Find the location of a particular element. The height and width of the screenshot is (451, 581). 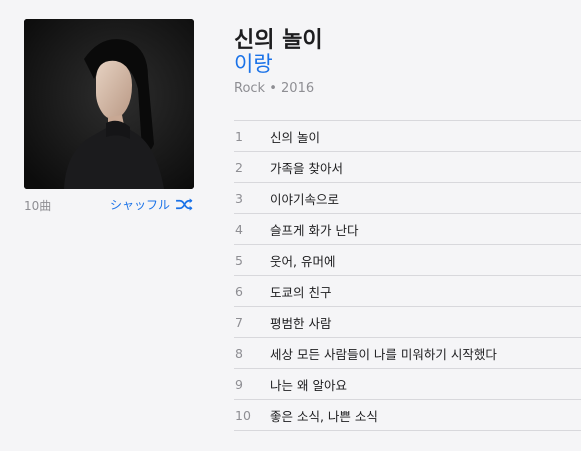

track-row: 9 나는 왜 알아요 is located at coordinates (407, 384).